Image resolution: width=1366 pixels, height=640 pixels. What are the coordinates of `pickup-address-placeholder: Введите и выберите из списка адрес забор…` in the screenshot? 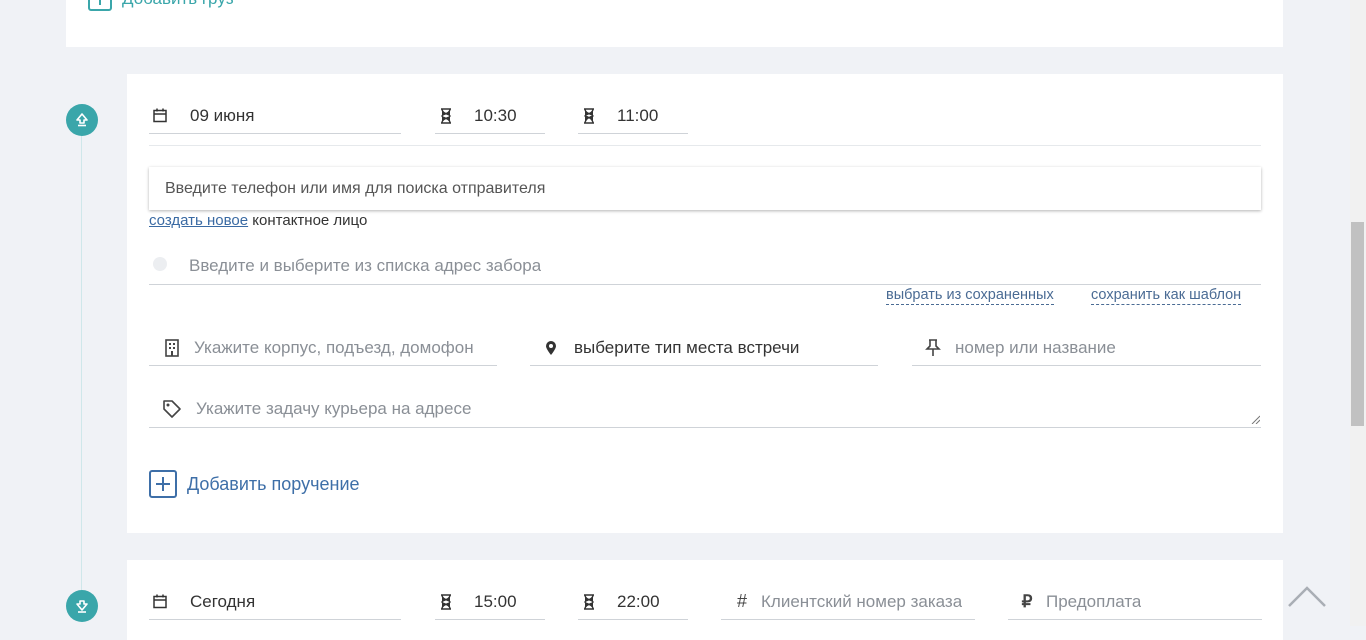 It's located at (365, 265).